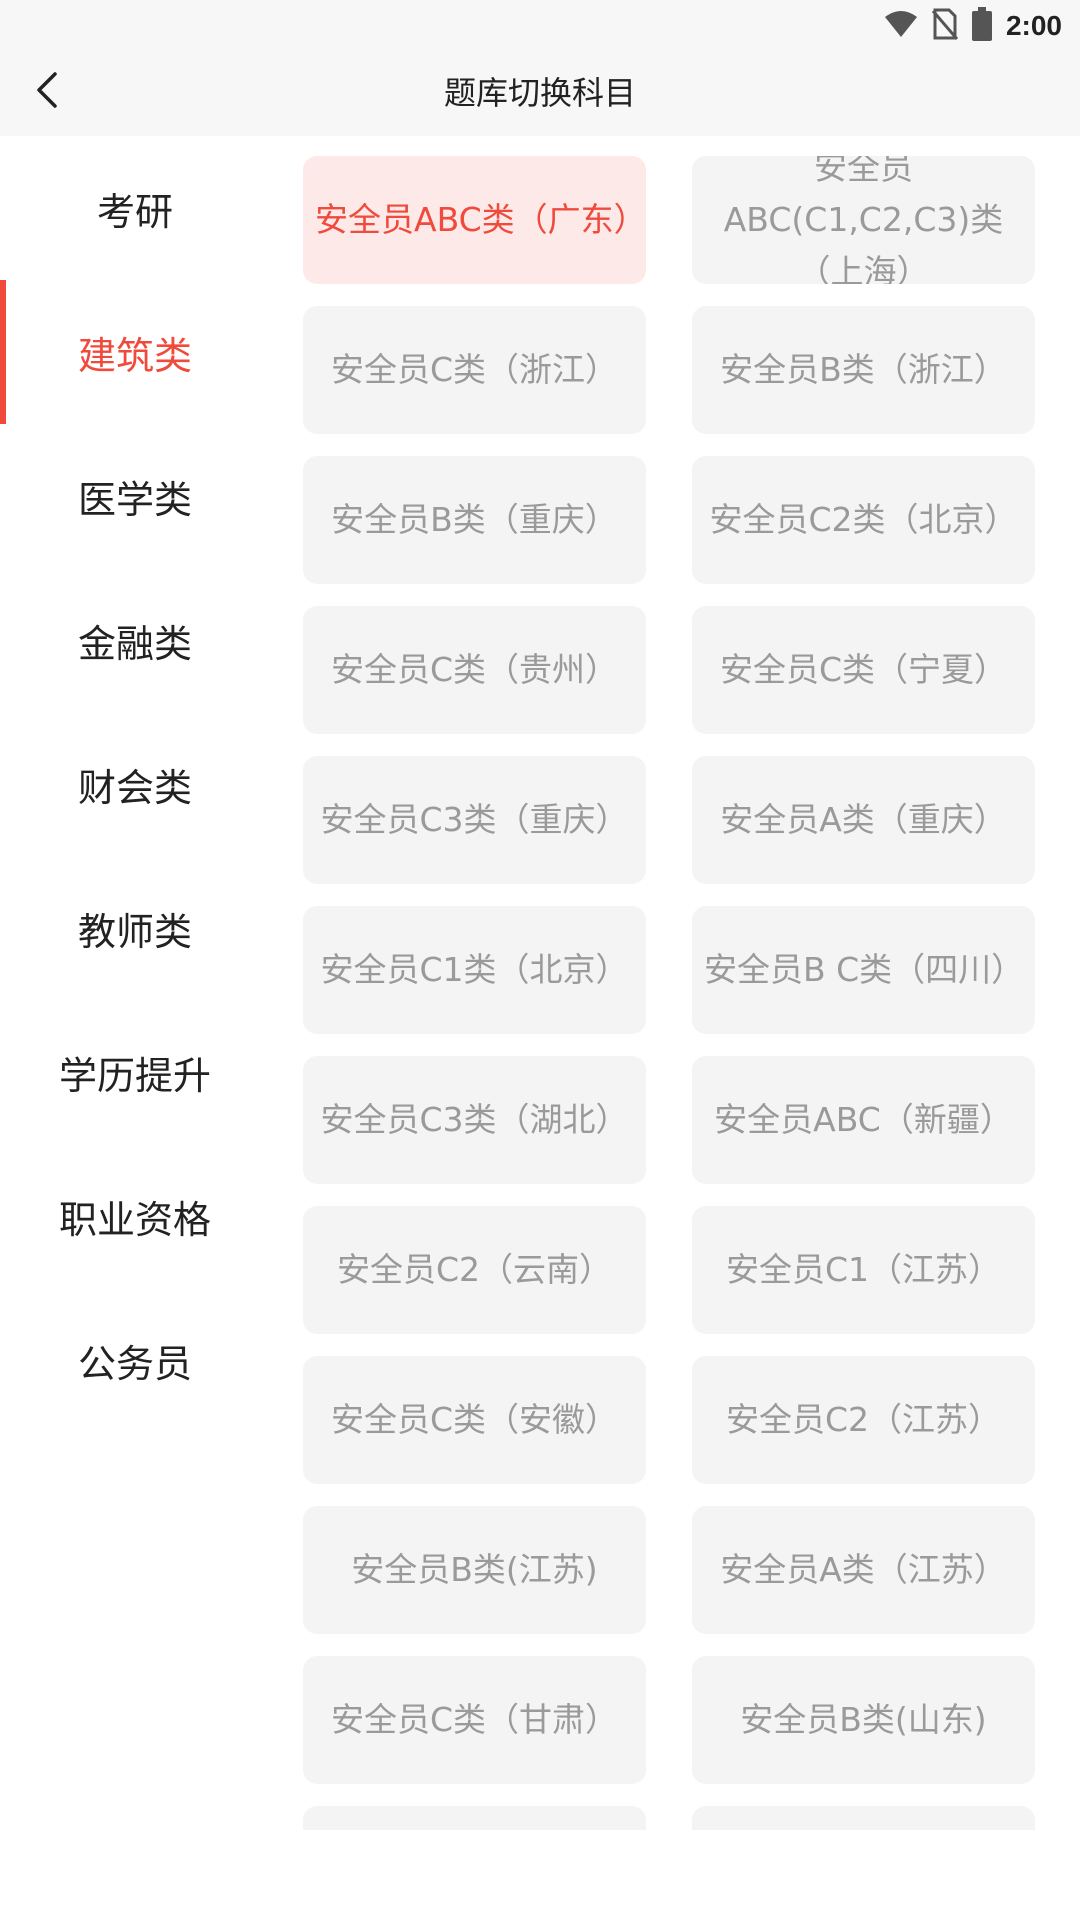  Describe the element at coordinates (134, 499) in the screenshot. I see `sidebar-item-label: 医学类` at that location.